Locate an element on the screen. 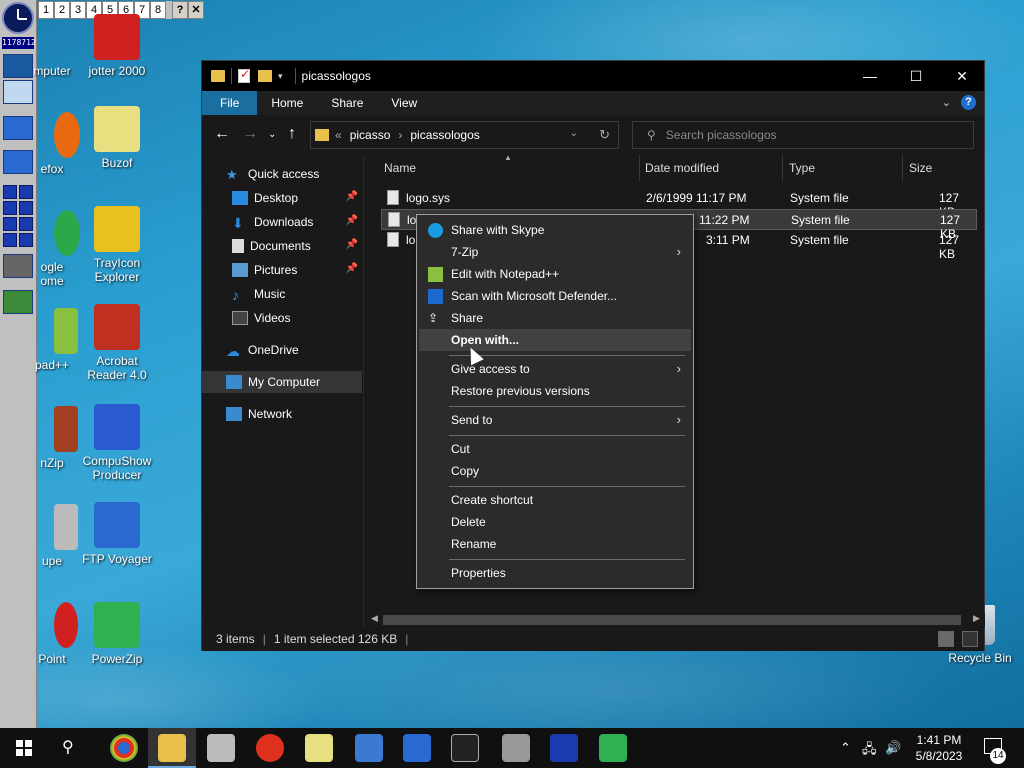  column-header-name: Name is located at coordinates (509, 168).